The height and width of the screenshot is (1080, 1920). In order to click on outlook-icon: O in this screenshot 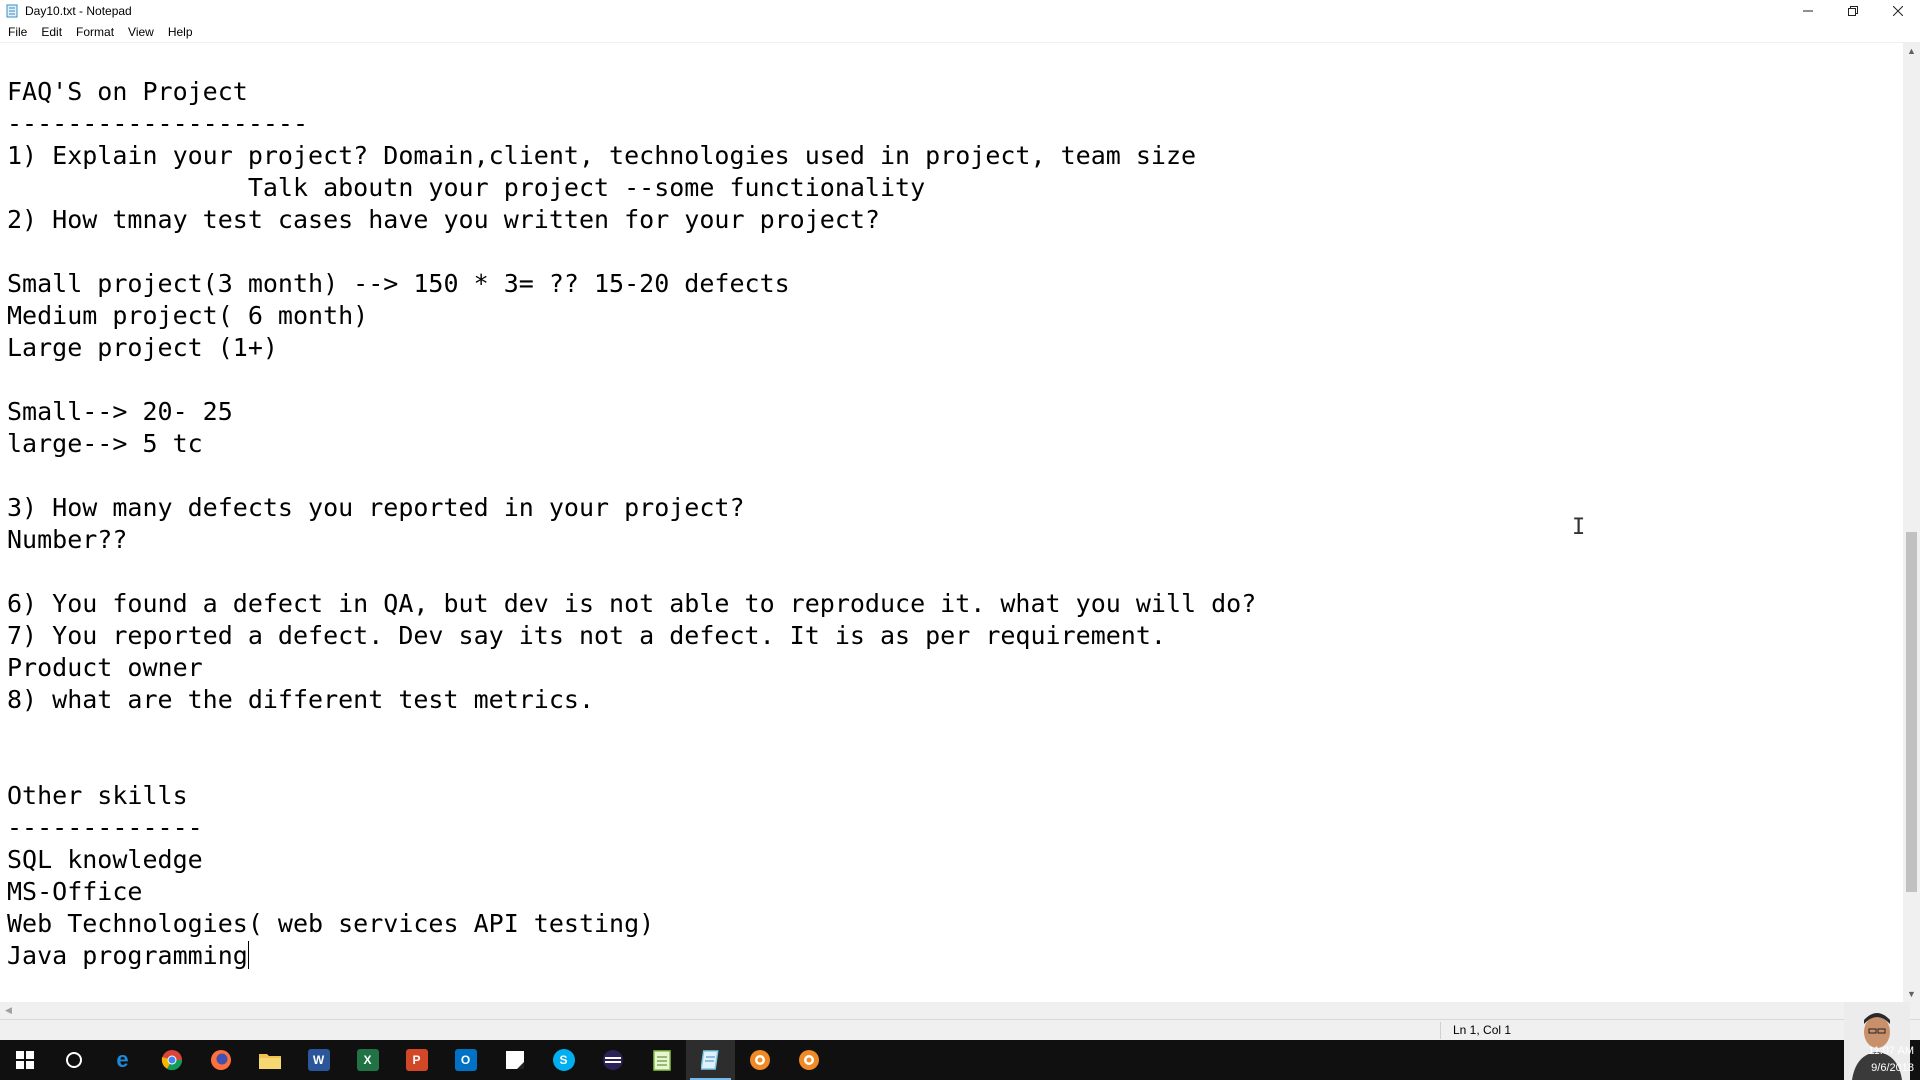, I will do `click(465, 1060)`.